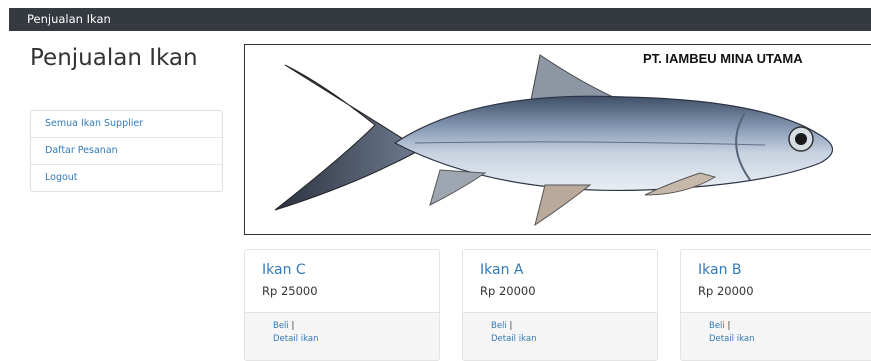  I want to click on sidebar-item-logout: Logout, so click(126, 178).